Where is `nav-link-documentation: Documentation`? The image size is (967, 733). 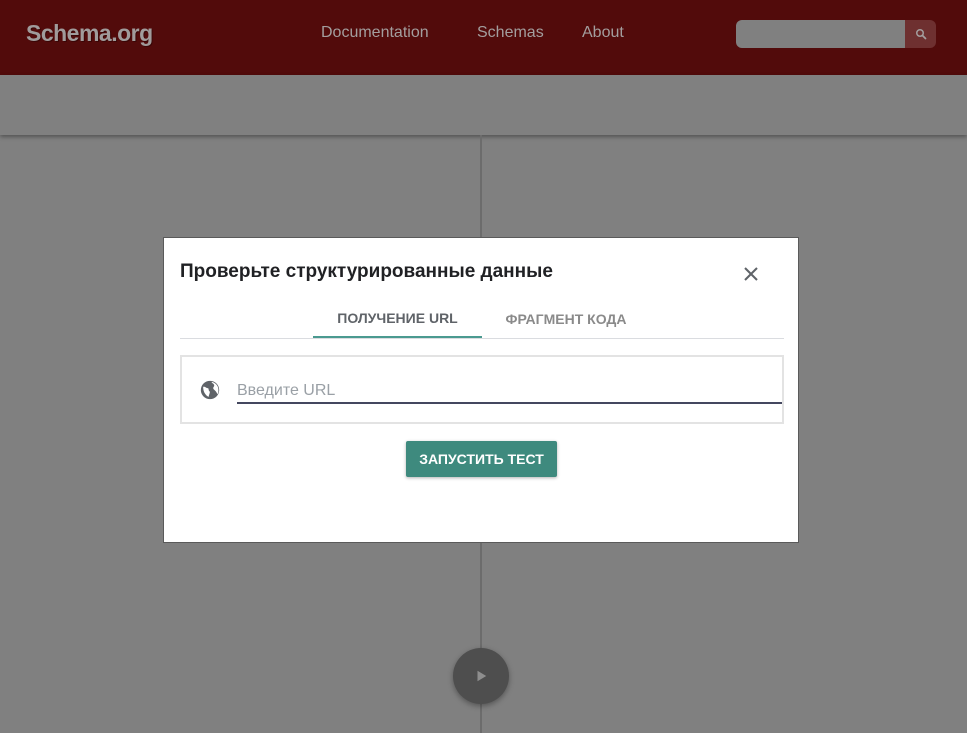 nav-link-documentation: Documentation is located at coordinates (375, 33).